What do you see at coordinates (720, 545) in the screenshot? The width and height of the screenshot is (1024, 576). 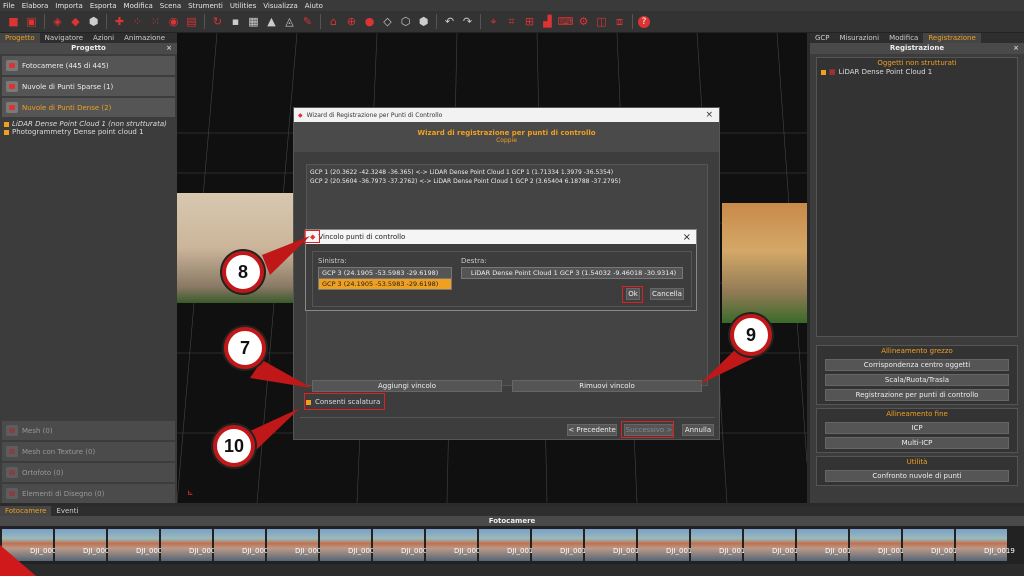 I see `camera-thumbnail: DJI_0014` at bounding box center [720, 545].